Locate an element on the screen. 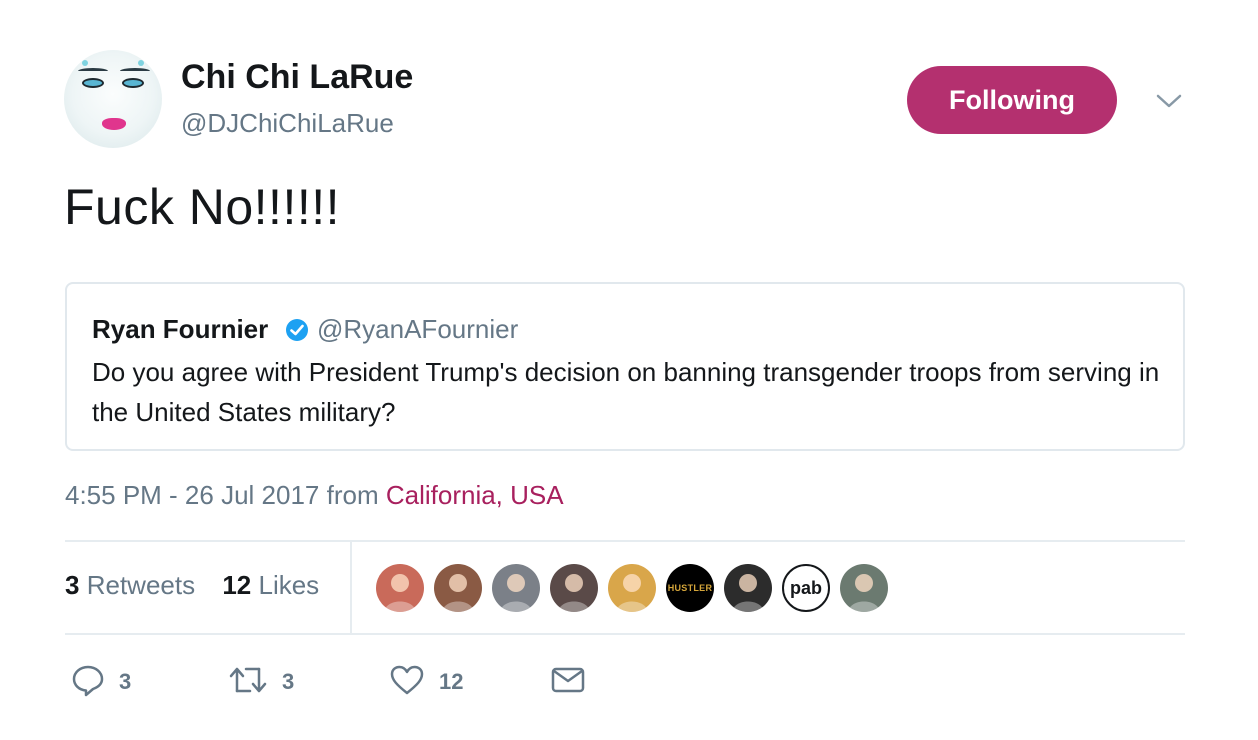 The height and width of the screenshot is (740, 1258). author-avatar is located at coordinates (113, 99).